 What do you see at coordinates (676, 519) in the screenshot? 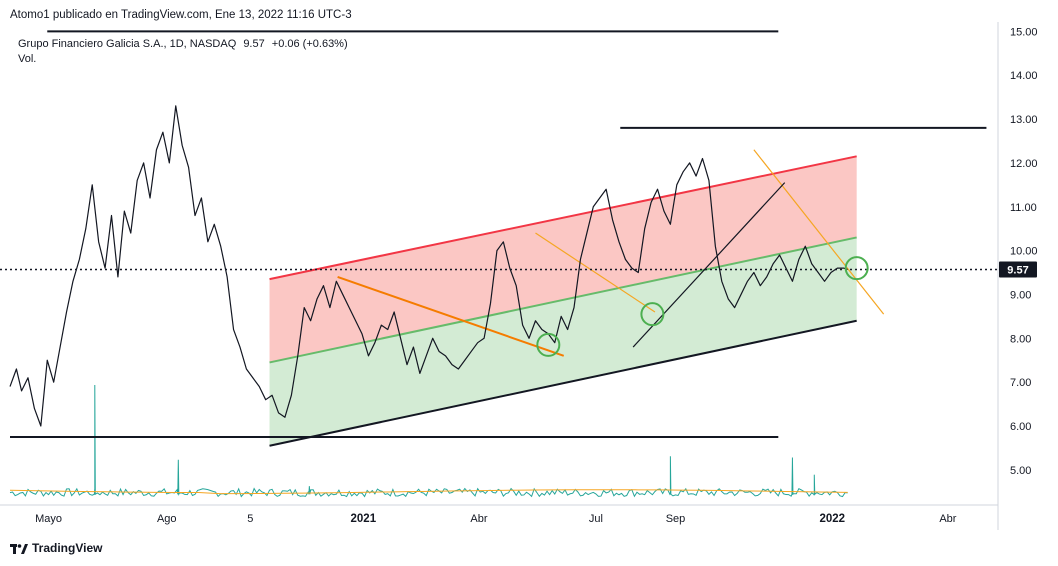
I see `time-tick-label: Sep` at bounding box center [676, 519].